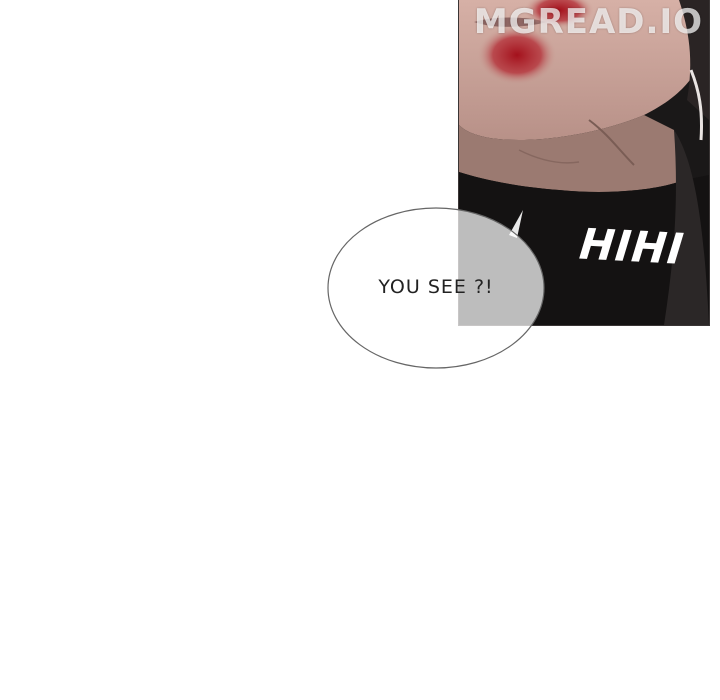 The width and height of the screenshot is (720, 700). Describe the element at coordinates (588, 22) in the screenshot. I see `watermark-text: MGREAD.IO` at that location.